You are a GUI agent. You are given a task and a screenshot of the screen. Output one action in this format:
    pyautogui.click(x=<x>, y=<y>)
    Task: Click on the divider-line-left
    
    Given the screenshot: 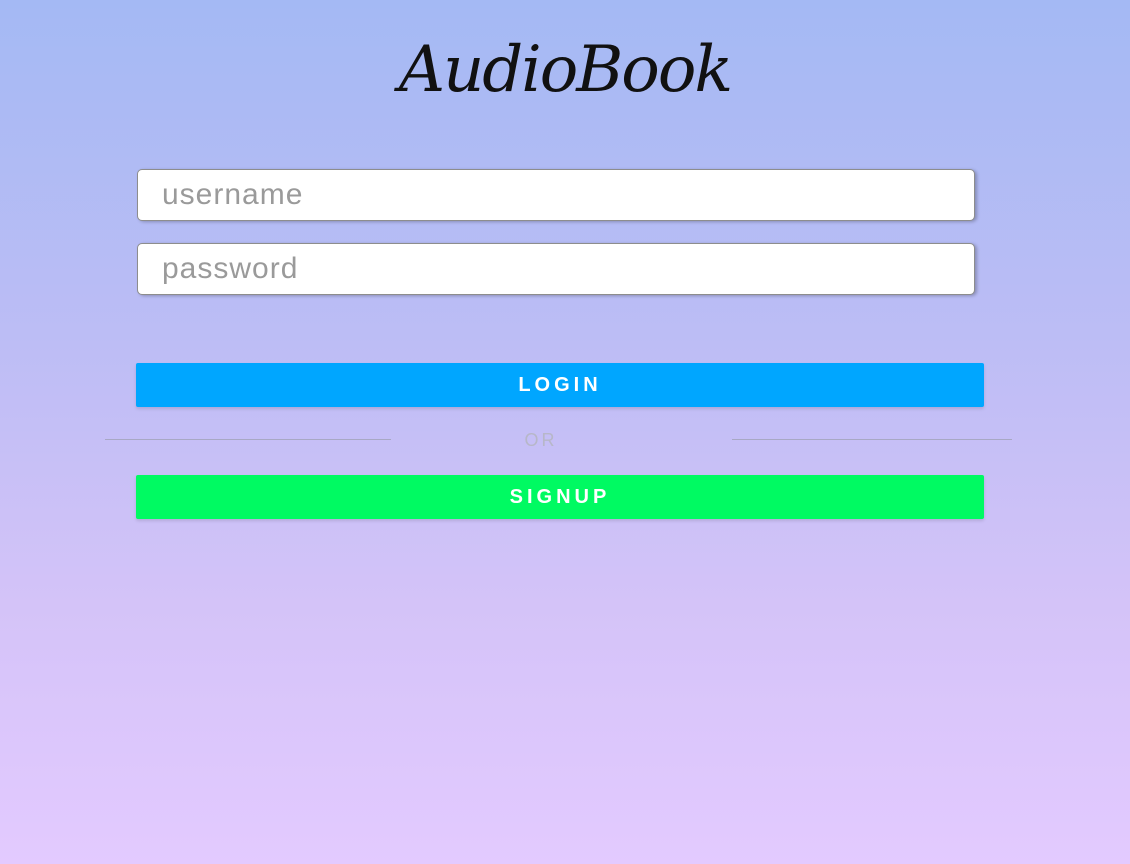 What is the action you would take?
    pyautogui.click(x=248, y=439)
    